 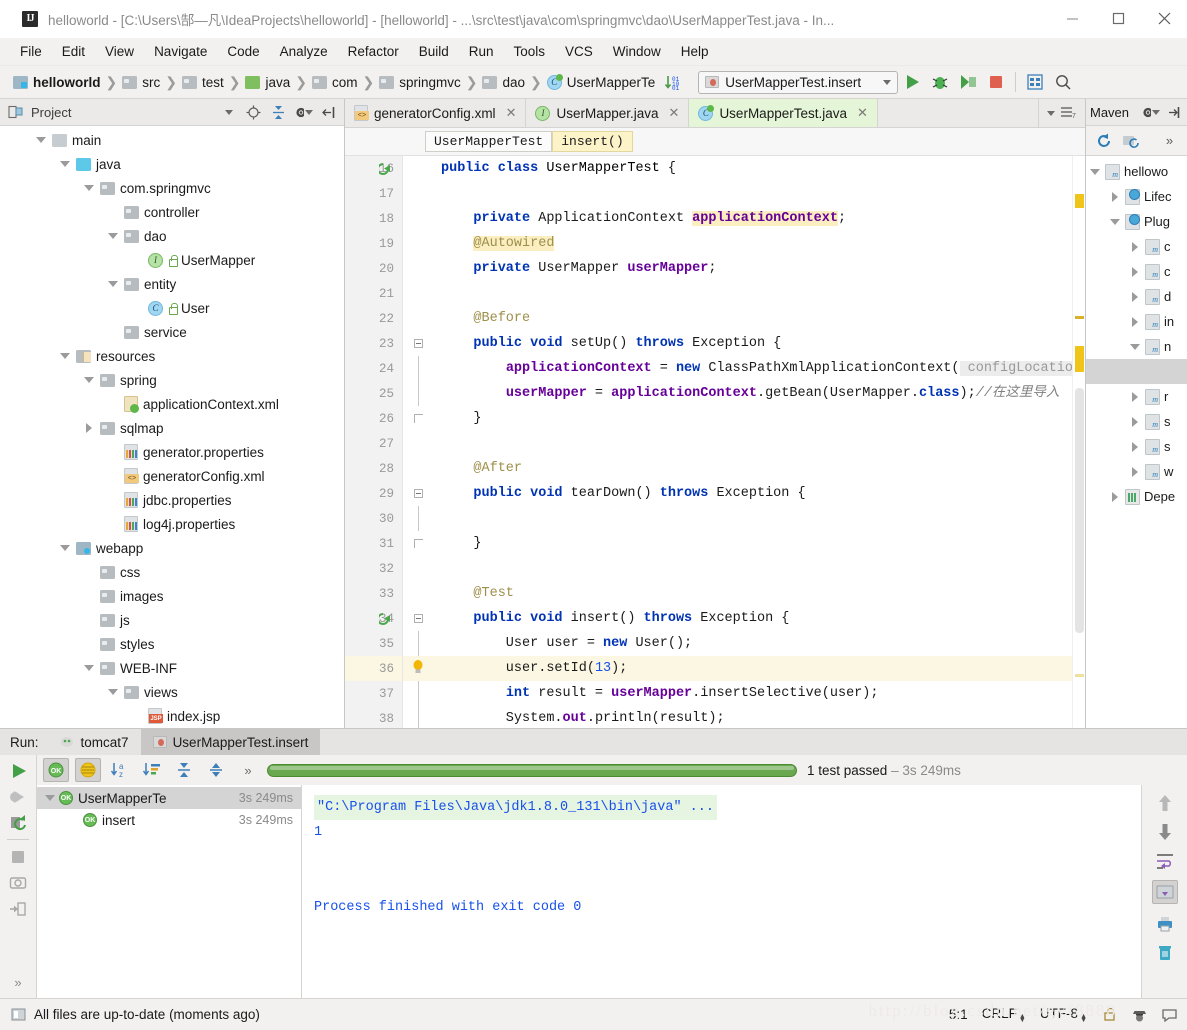 What do you see at coordinates (752, 418) in the screenshot?
I see `code-line: }` at bounding box center [752, 418].